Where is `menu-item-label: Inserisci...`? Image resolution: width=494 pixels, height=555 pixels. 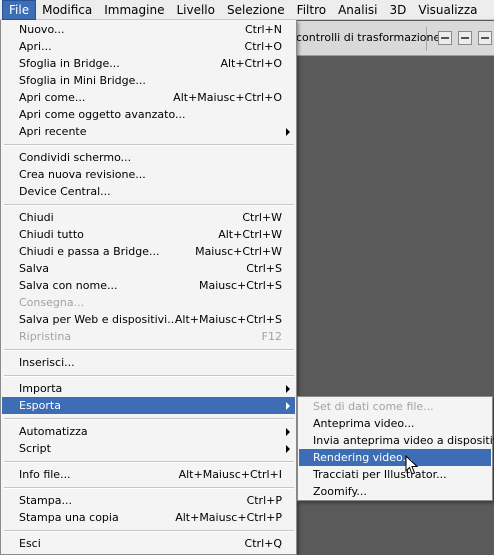 menu-item-label: Inserisci... is located at coordinates (47, 362).